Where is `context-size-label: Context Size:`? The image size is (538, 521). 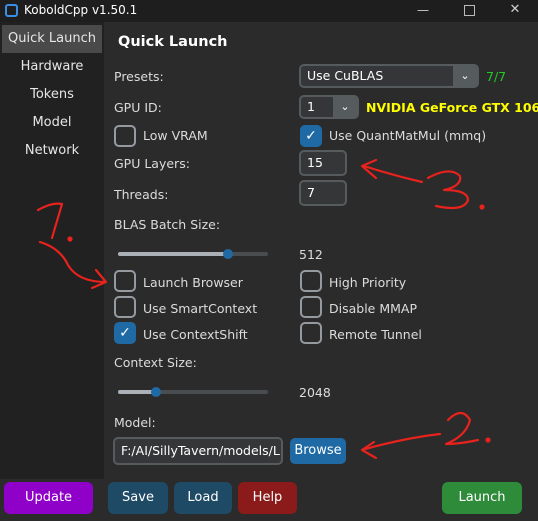 context-size-label: Context Size: is located at coordinates (155, 362).